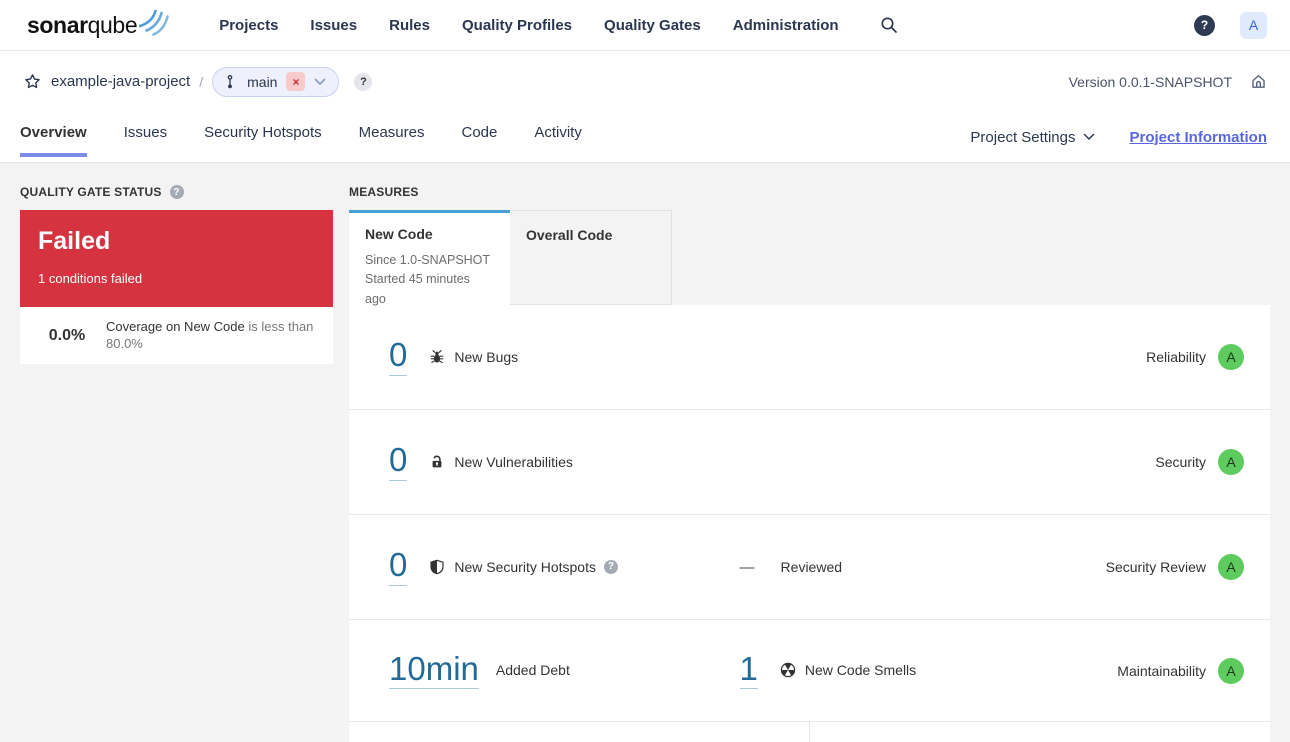 The height and width of the screenshot is (742, 1290). Describe the element at coordinates (74, 241) in the screenshot. I see `quality-gate-status: Failed` at that location.